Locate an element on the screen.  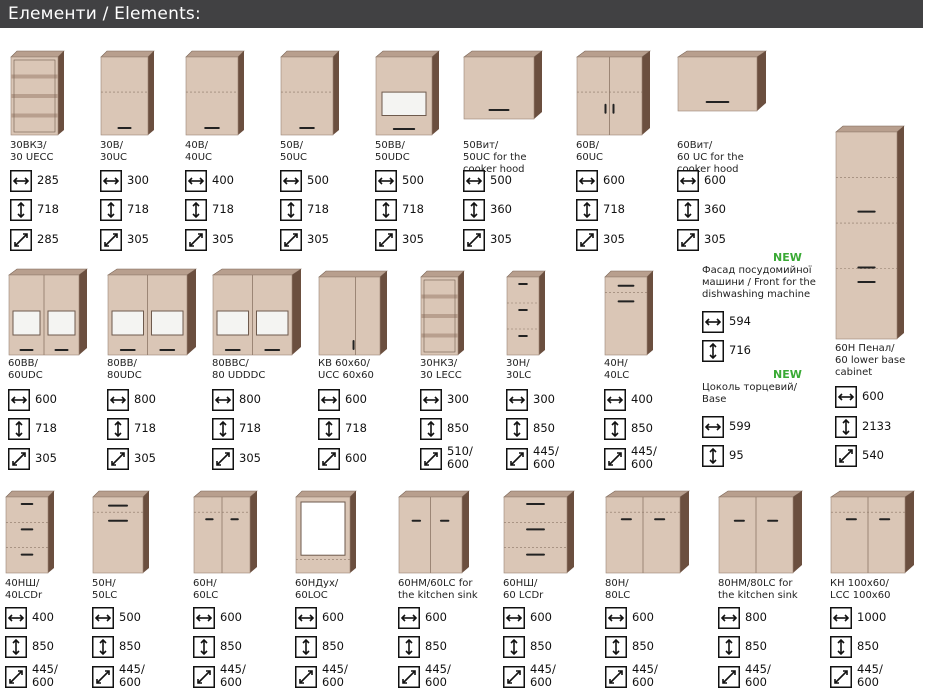
cabinet-label: 80ВВС/ 80 UDDDC is located at coordinates (239, 369).